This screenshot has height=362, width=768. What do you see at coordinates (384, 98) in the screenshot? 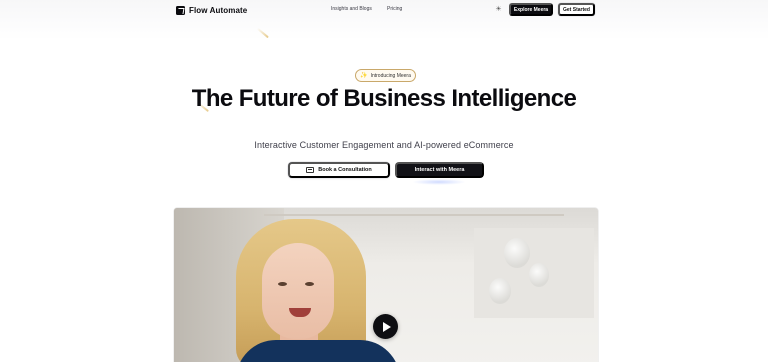
I see `hero-title: The Future of Business Intelligence` at bounding box center [384, 98].